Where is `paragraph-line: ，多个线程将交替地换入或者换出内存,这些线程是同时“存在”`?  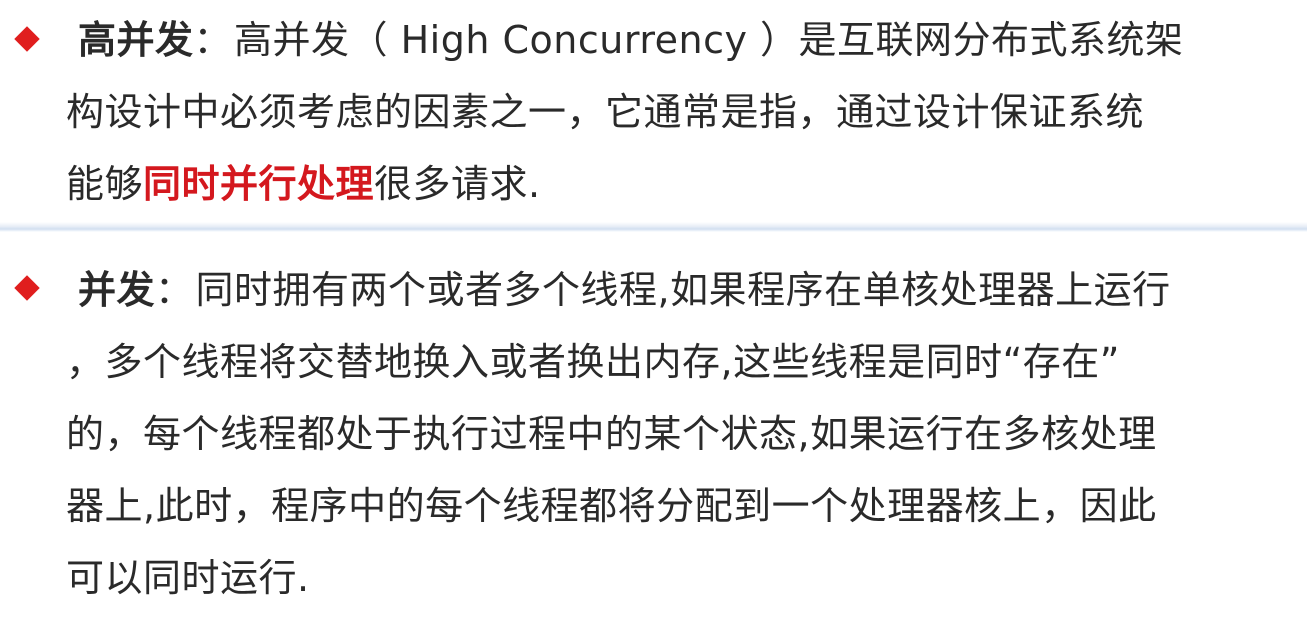
paragraph-line: ，多个线程将交替地换入或者换出内存,这些线程是同时“存在” is located at coordinates (593, 362).